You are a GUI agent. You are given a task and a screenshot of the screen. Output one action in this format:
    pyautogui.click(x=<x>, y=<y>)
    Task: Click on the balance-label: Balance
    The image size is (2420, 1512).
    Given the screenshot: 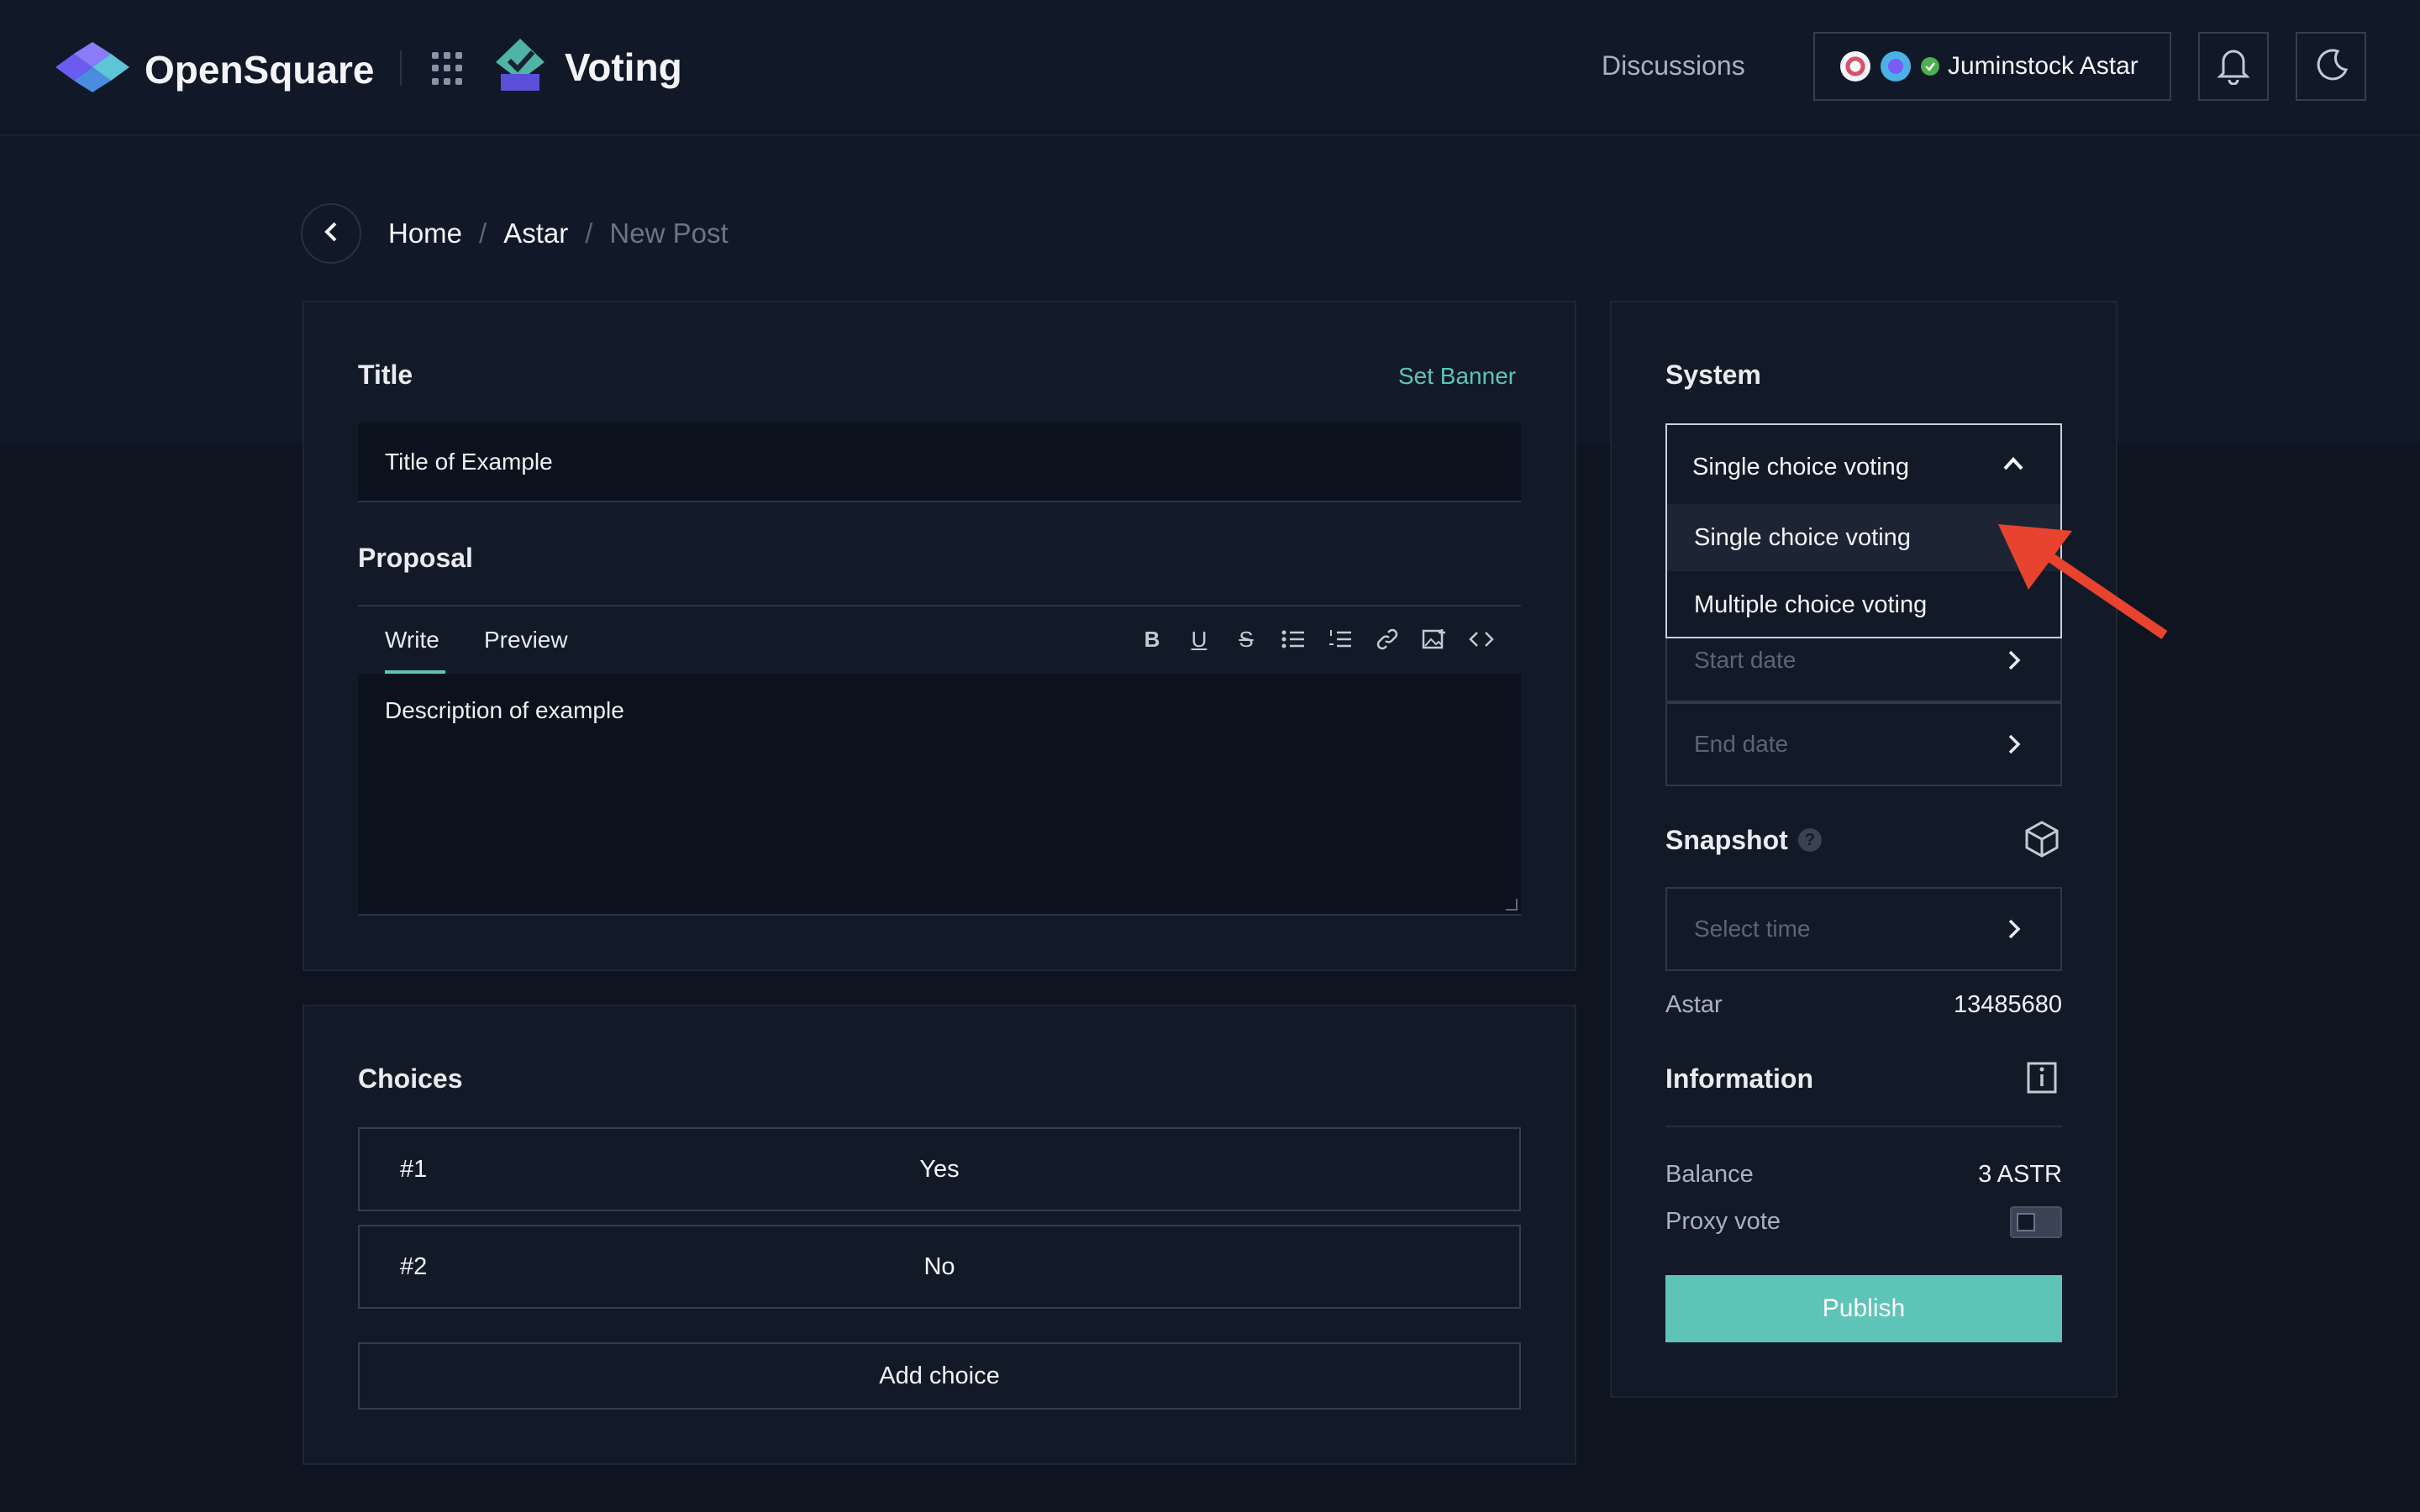 What is the action you would take?
    pyautogui.click(x=1710, y=1174)
    